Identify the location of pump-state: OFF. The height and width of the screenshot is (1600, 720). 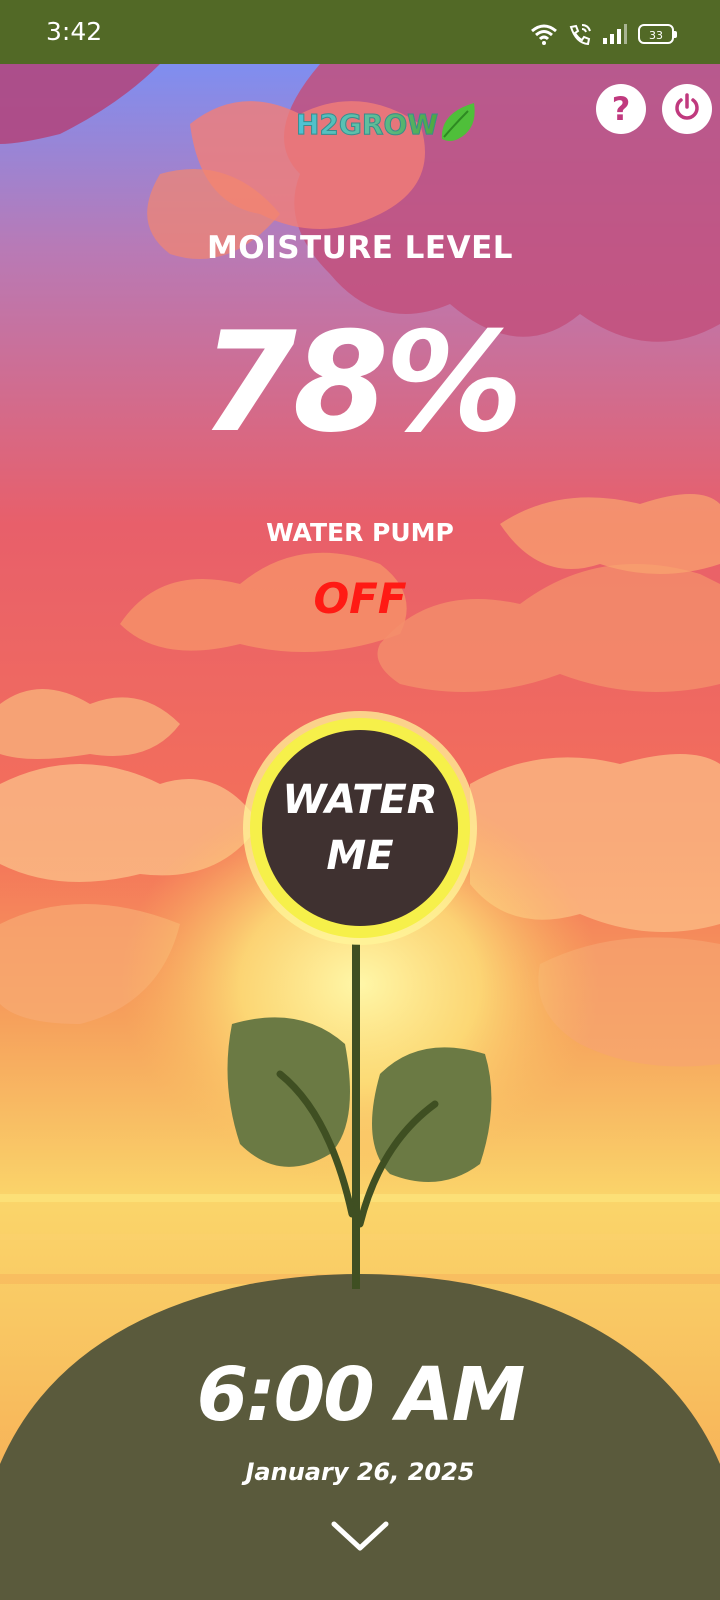
(360, 598).